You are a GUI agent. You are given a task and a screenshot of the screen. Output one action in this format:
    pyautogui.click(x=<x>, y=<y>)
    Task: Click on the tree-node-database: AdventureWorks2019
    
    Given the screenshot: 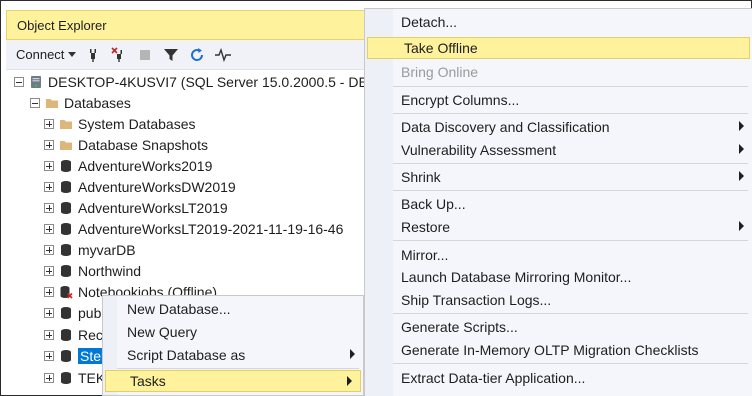 What is the action you would take?
    pyautogui.click(x=128, y=166)
    